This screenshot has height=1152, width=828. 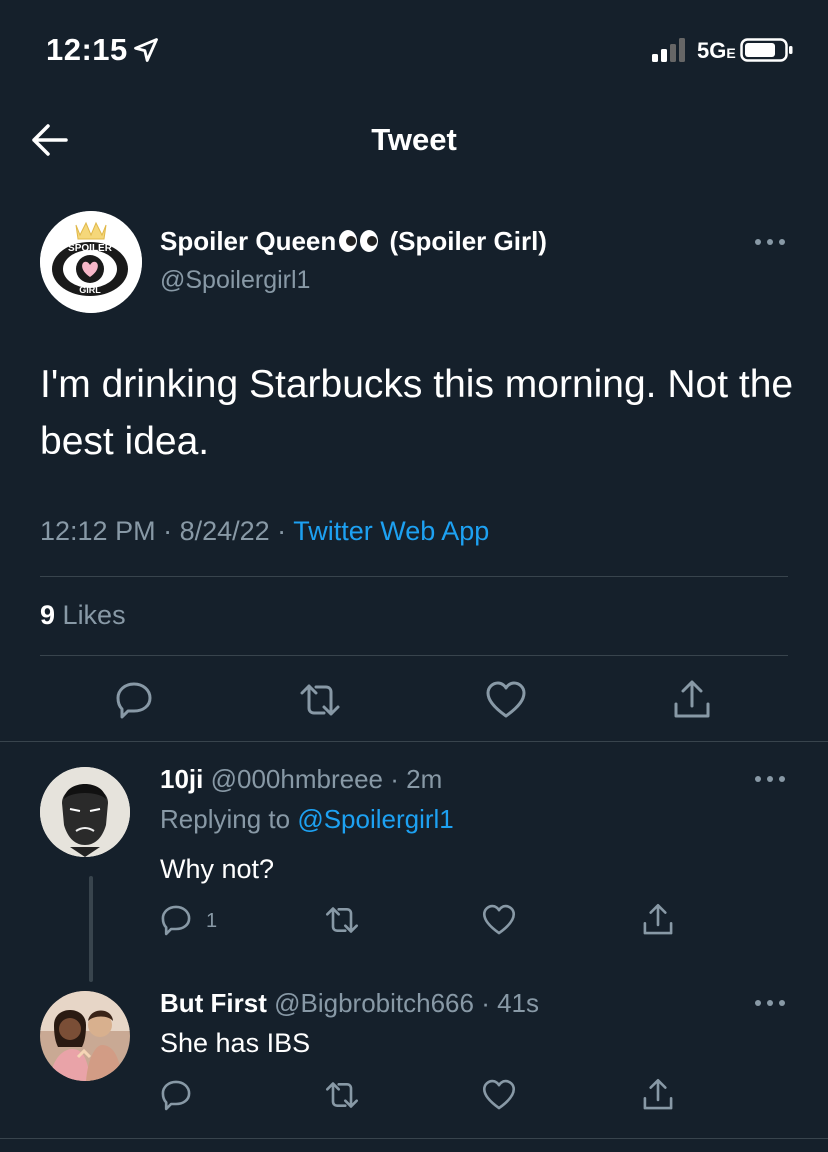 I want to click on replying-to: Replying to @Spoilergirl1, so click(x=307, y=819).